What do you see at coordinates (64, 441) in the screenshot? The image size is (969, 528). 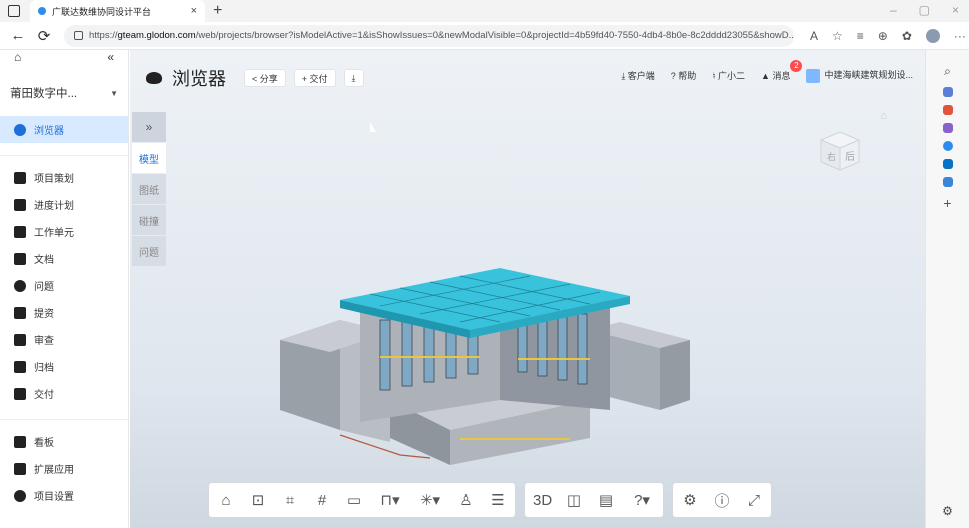 I see `sidebar-item-dashboard: 看板` at bounding box center [64, 441].